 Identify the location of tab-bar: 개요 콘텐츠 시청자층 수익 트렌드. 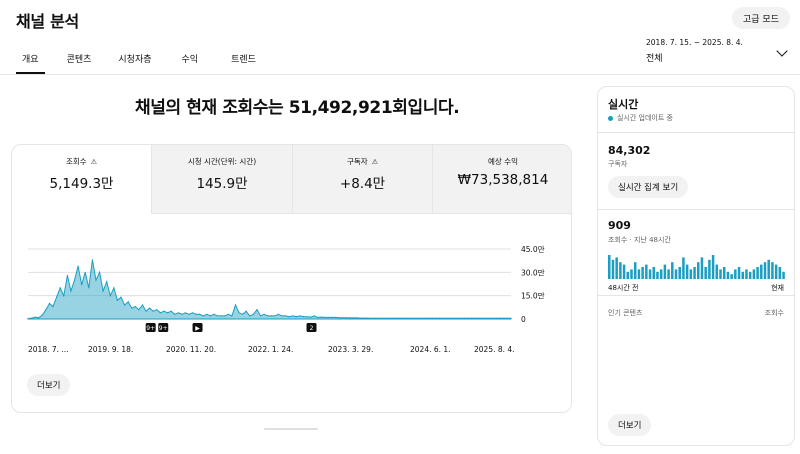
(136, 61).